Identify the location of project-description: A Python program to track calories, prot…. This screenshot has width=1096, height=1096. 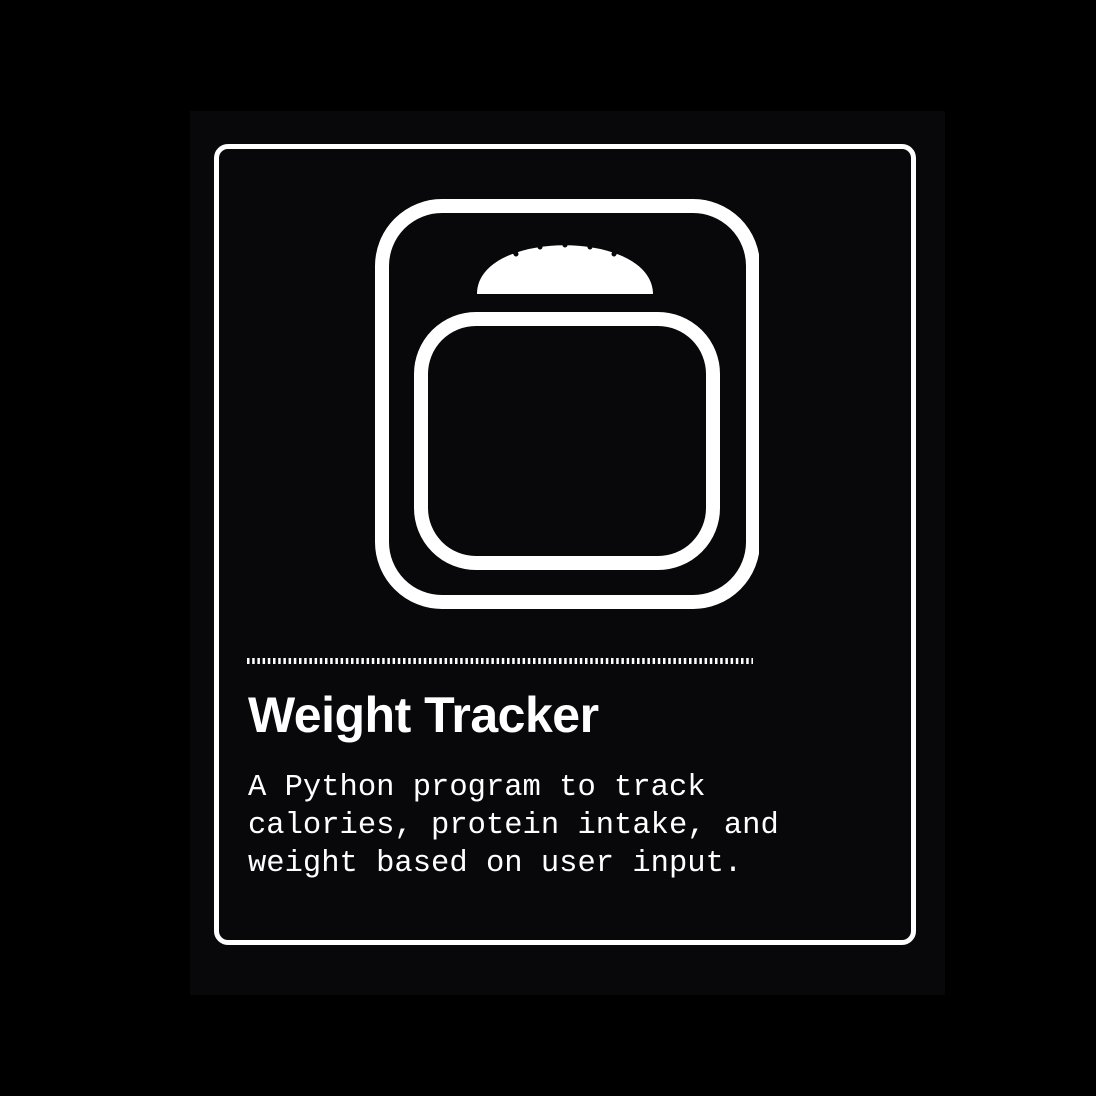
(513, 826).